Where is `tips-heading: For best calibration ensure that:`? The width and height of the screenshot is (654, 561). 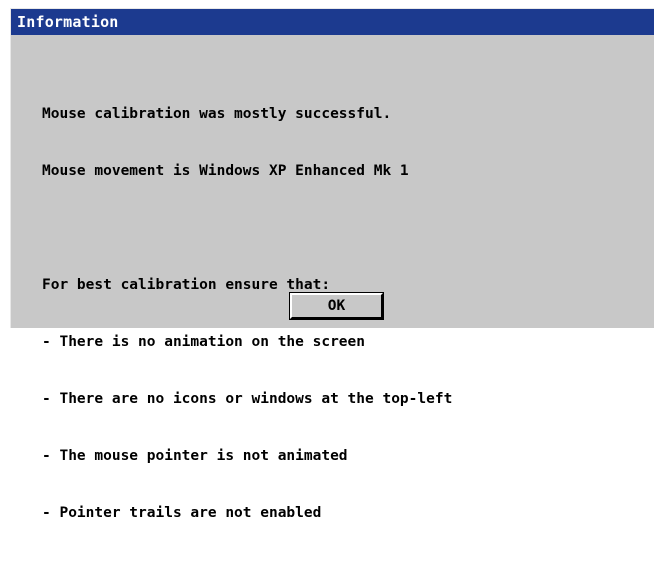 tips-heading: For best calibration ensure that: is located at coordinates (186, 285).